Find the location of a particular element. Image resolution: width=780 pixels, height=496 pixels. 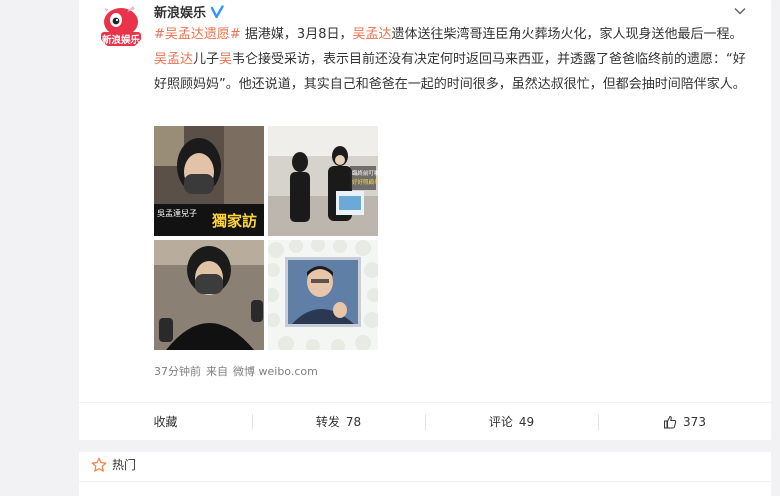

image-grid: 吳孟達兒子 獨家訪 臨終前叮囑 好好照顧母親 is located at coordinates (268, 240).